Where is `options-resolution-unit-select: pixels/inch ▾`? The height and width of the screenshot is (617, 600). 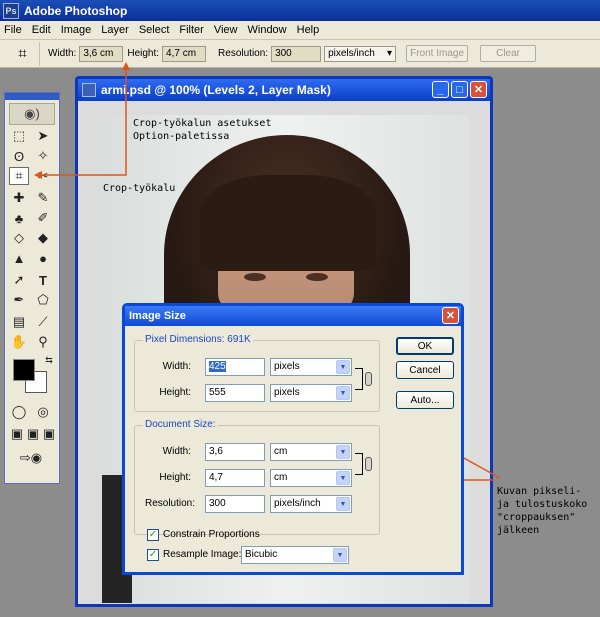
options-resolution-unit-select: pixels/inch ▾ is located at coordinates (360, 53).